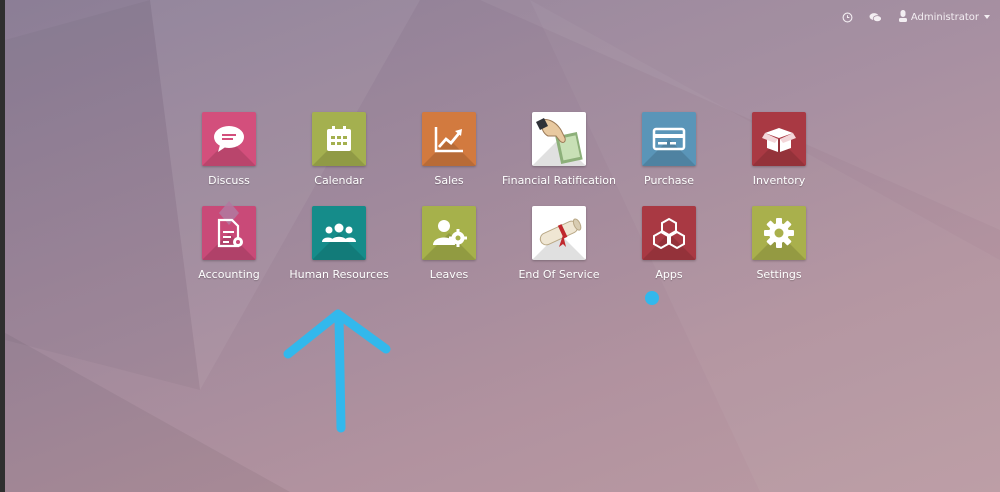 The width and height of the screenshot is (1000, 492). What do you see at coordinates (339, 180) in the screenshot?
I see `app-label: Calendar` at bounding box center [339, 180].